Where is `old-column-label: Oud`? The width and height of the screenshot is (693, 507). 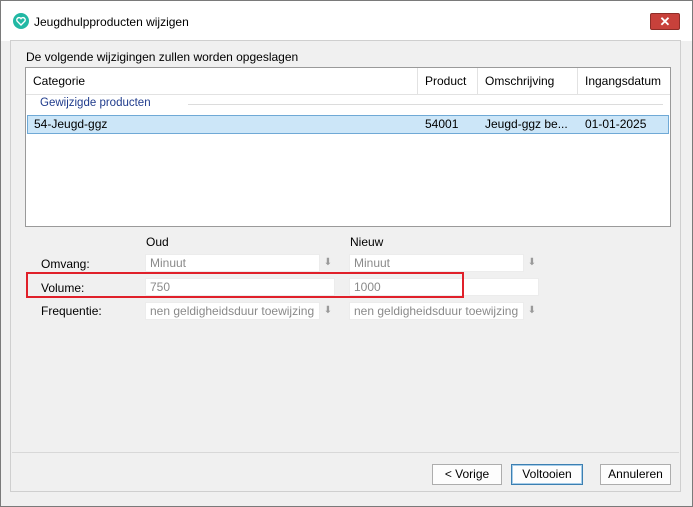 old-column-label: Oud is located at coordinates (157, 242).